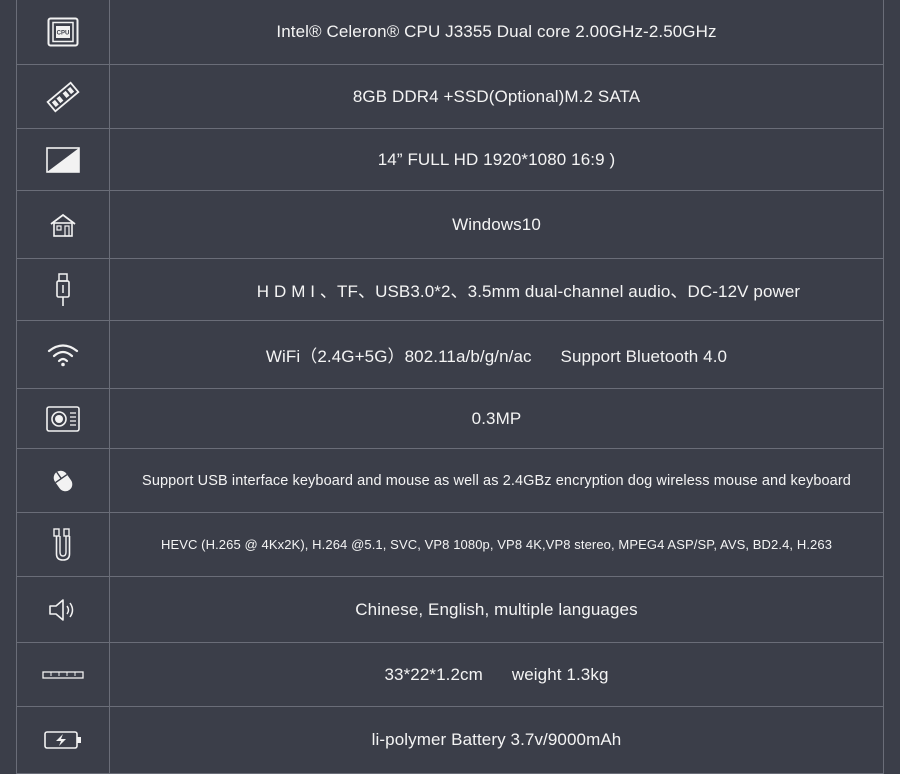 The width and height of the screenshot is (900, 774). Describe the element at coordinates (496, 224) in the screenshot. I see `spec-text: Windows10` at that location.